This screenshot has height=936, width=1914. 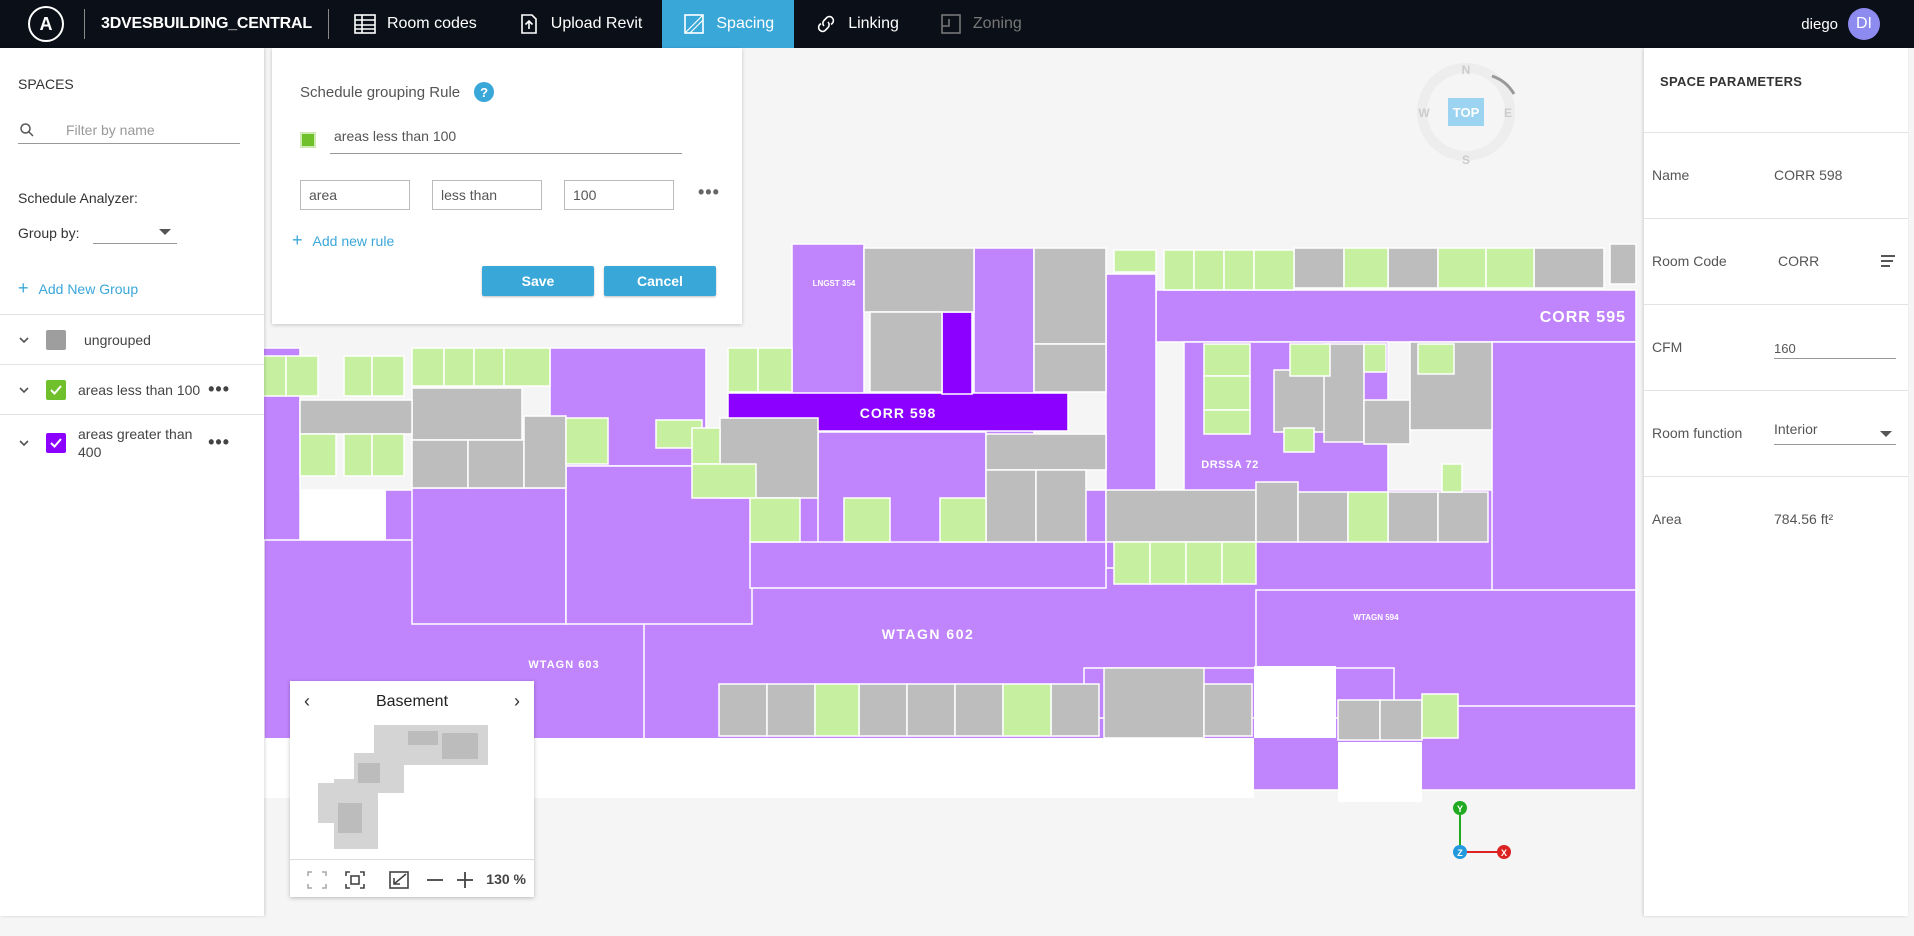 What do you see at coordinates (46, 24) in the screenshot?
I see `app-logo: A` at bounding box center [46, 24].